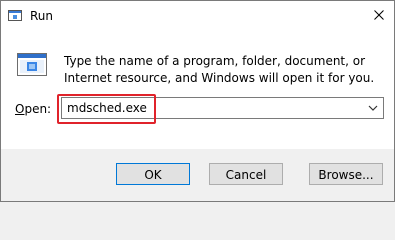 The image size is (395, 240). I want to click on open-input: mdsched.exe, so click(107, 108).